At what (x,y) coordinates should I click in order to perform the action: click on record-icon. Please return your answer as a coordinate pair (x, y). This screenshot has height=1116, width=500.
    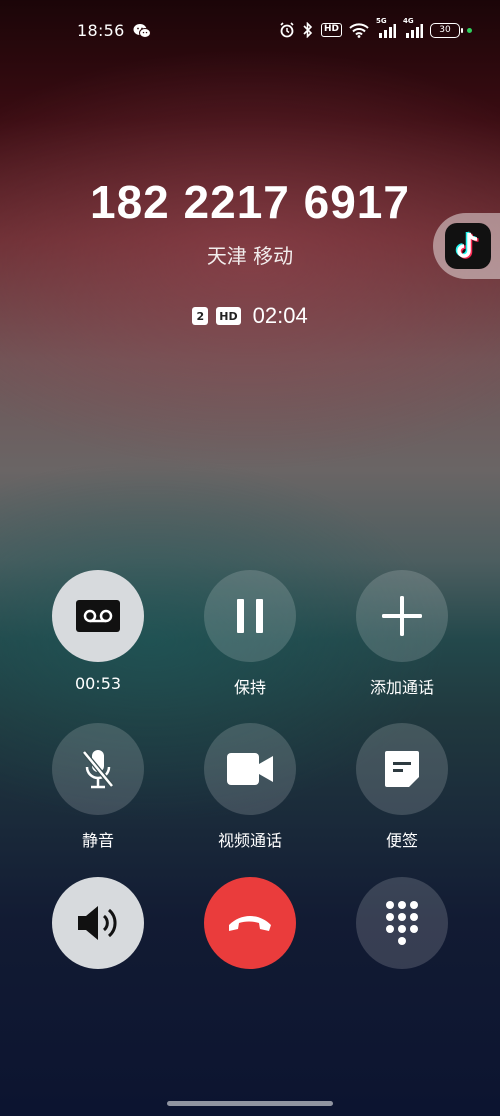
    Looking at the image, I should click on (98, 616).